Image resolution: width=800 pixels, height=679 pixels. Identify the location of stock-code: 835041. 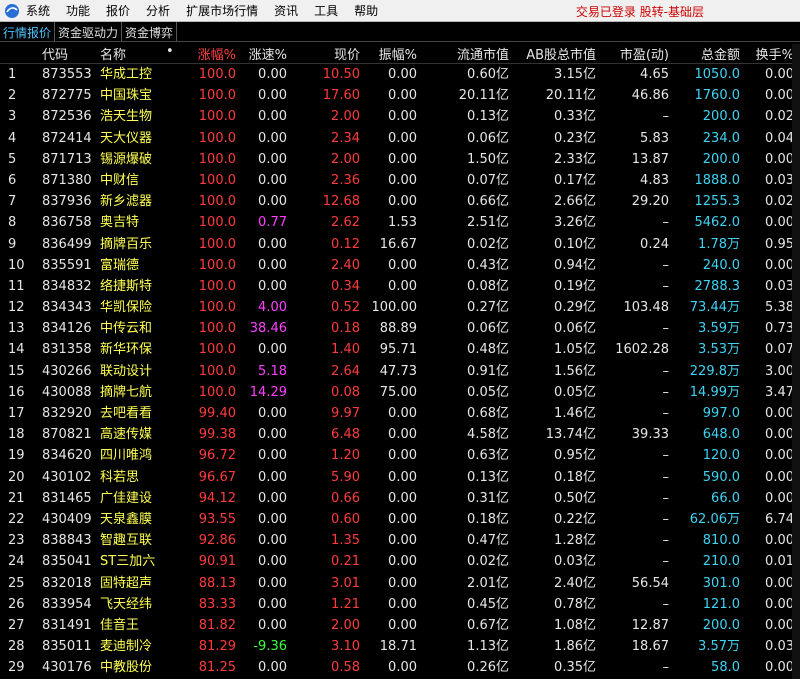
(67, 562).